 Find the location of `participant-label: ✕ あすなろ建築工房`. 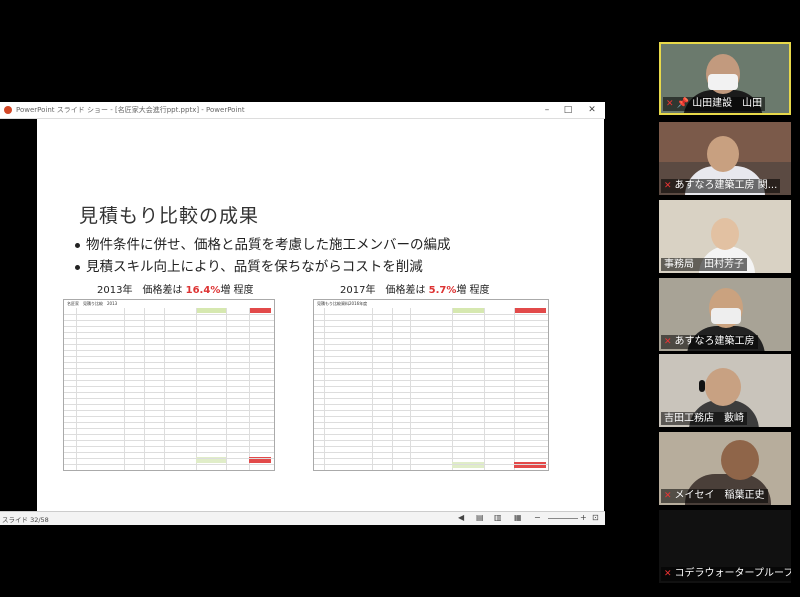

participant-label: ✕ あすなろ建築工房 is located at coordinates (709, 342).